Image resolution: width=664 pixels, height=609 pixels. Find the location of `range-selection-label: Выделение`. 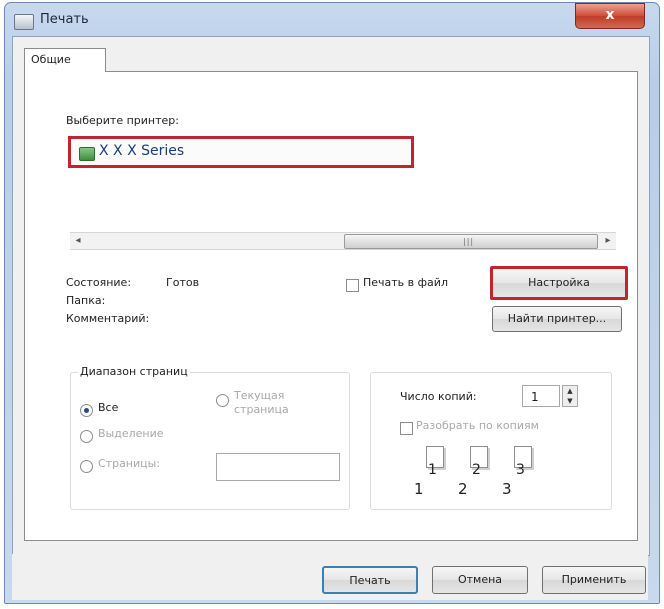

range-selection-label: Выделение is located at coordinates (131, 433).